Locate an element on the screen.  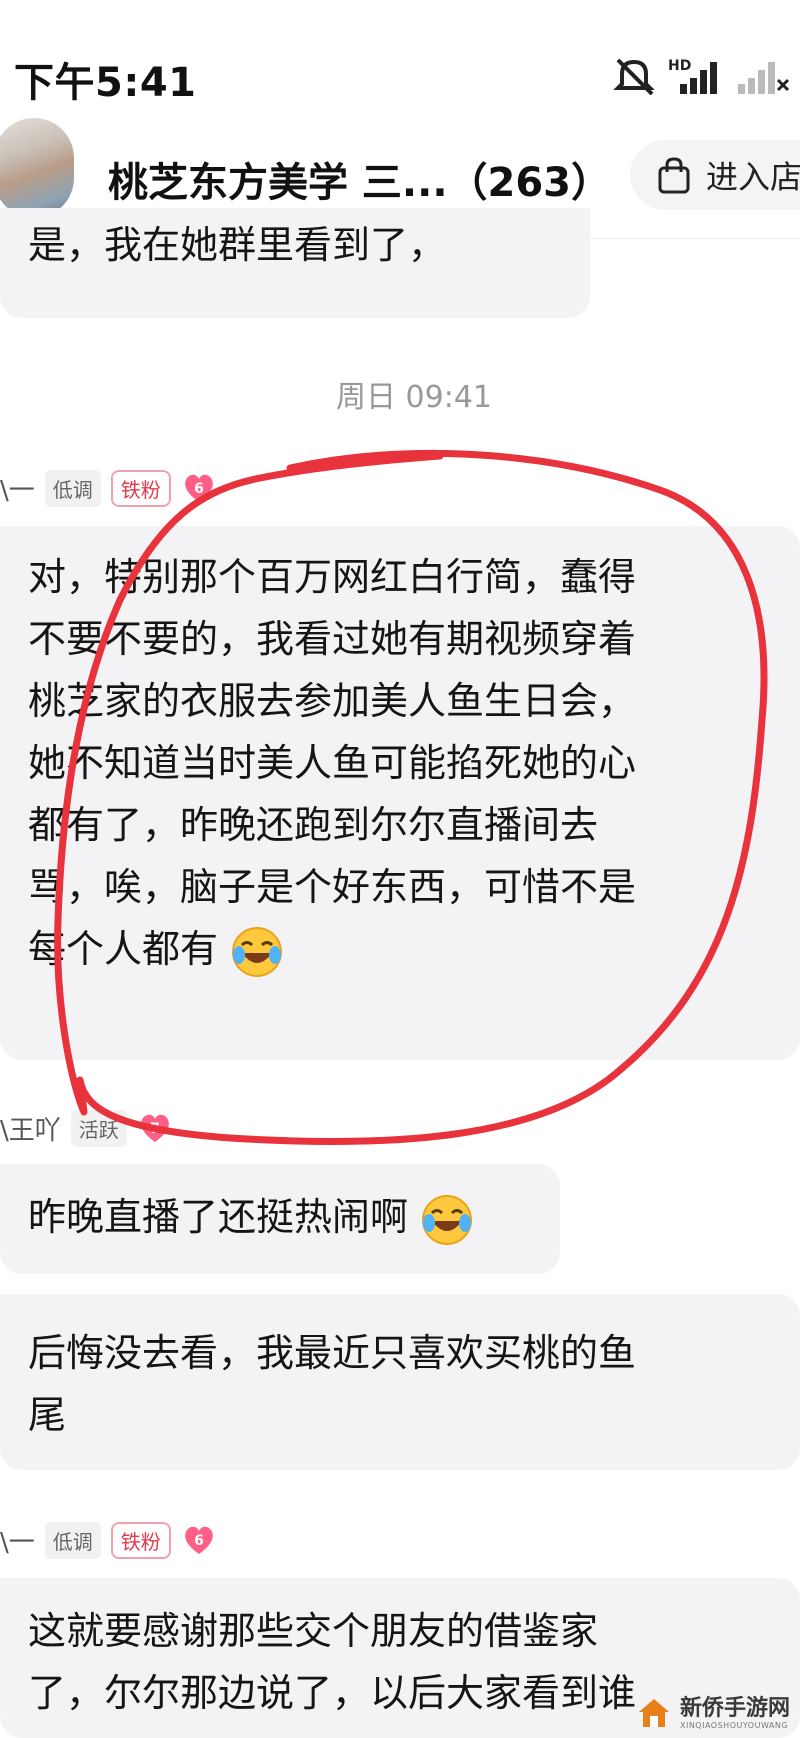
message-line: 不要不要的，我看过她有期视频穿着 is located at coordinates (332, 639).